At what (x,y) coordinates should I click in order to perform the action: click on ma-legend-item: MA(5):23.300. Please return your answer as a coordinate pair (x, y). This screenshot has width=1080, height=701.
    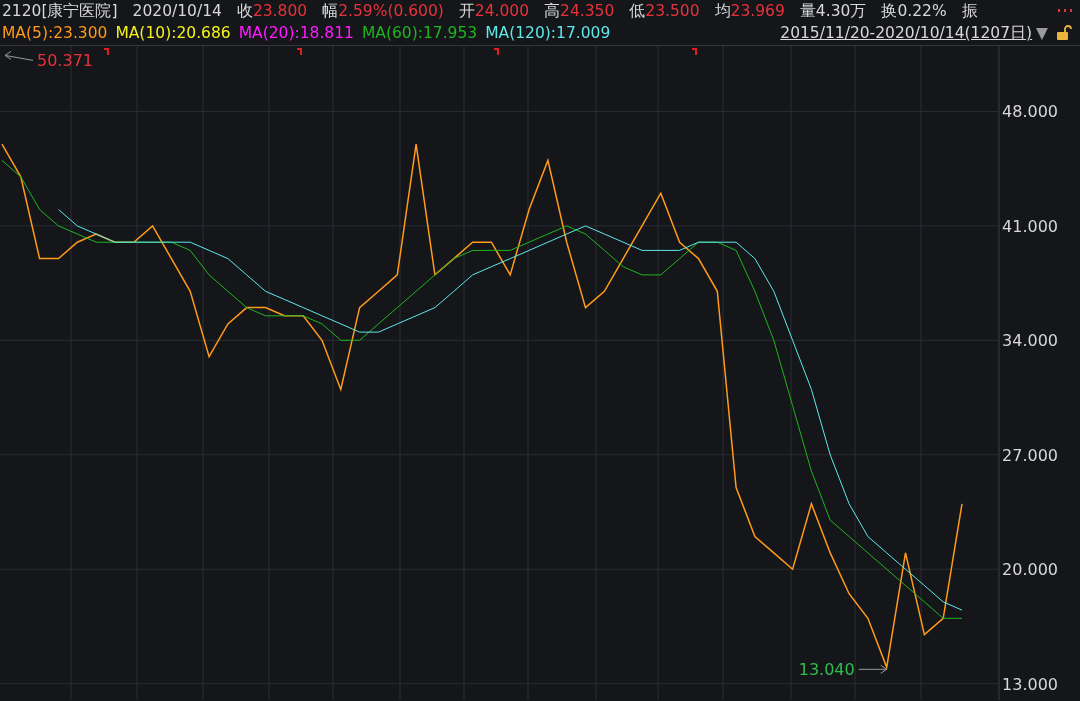
    Looking at the image, I should click on (55, 33).